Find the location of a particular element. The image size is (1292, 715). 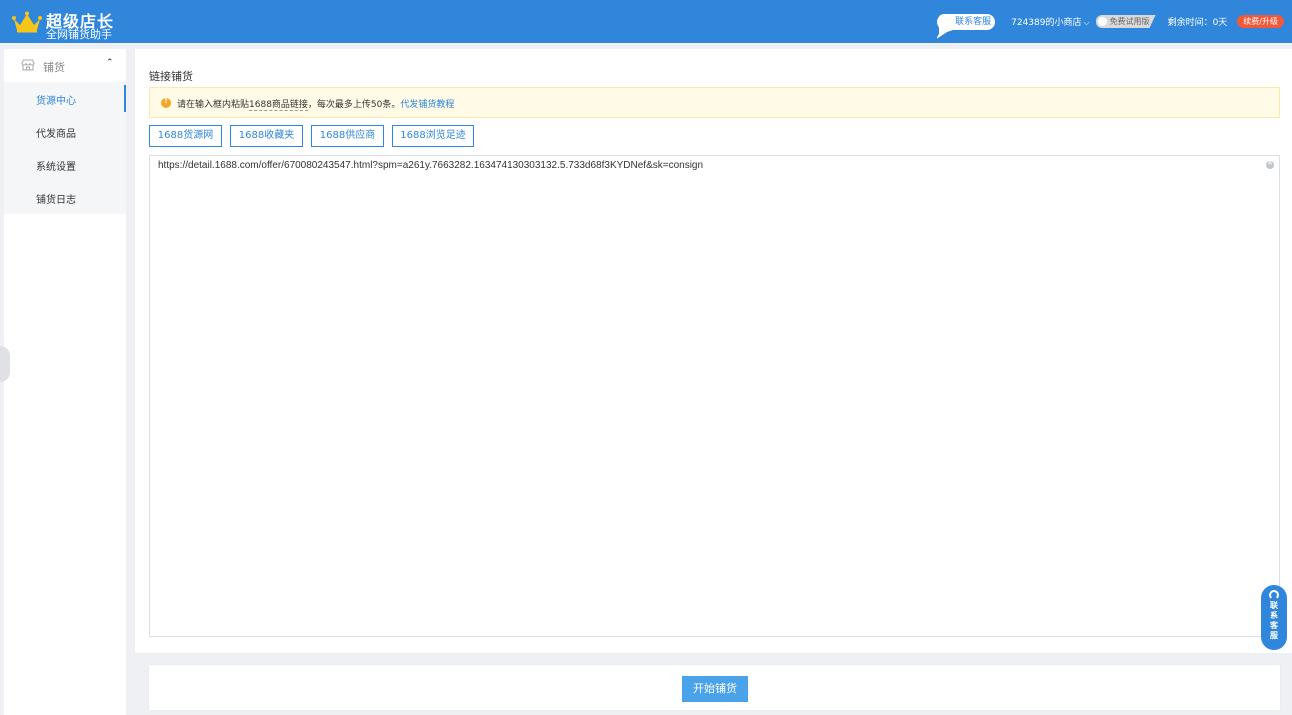

sidebar-item-source-center: 货源中心 is located at coordinates (65, 98).